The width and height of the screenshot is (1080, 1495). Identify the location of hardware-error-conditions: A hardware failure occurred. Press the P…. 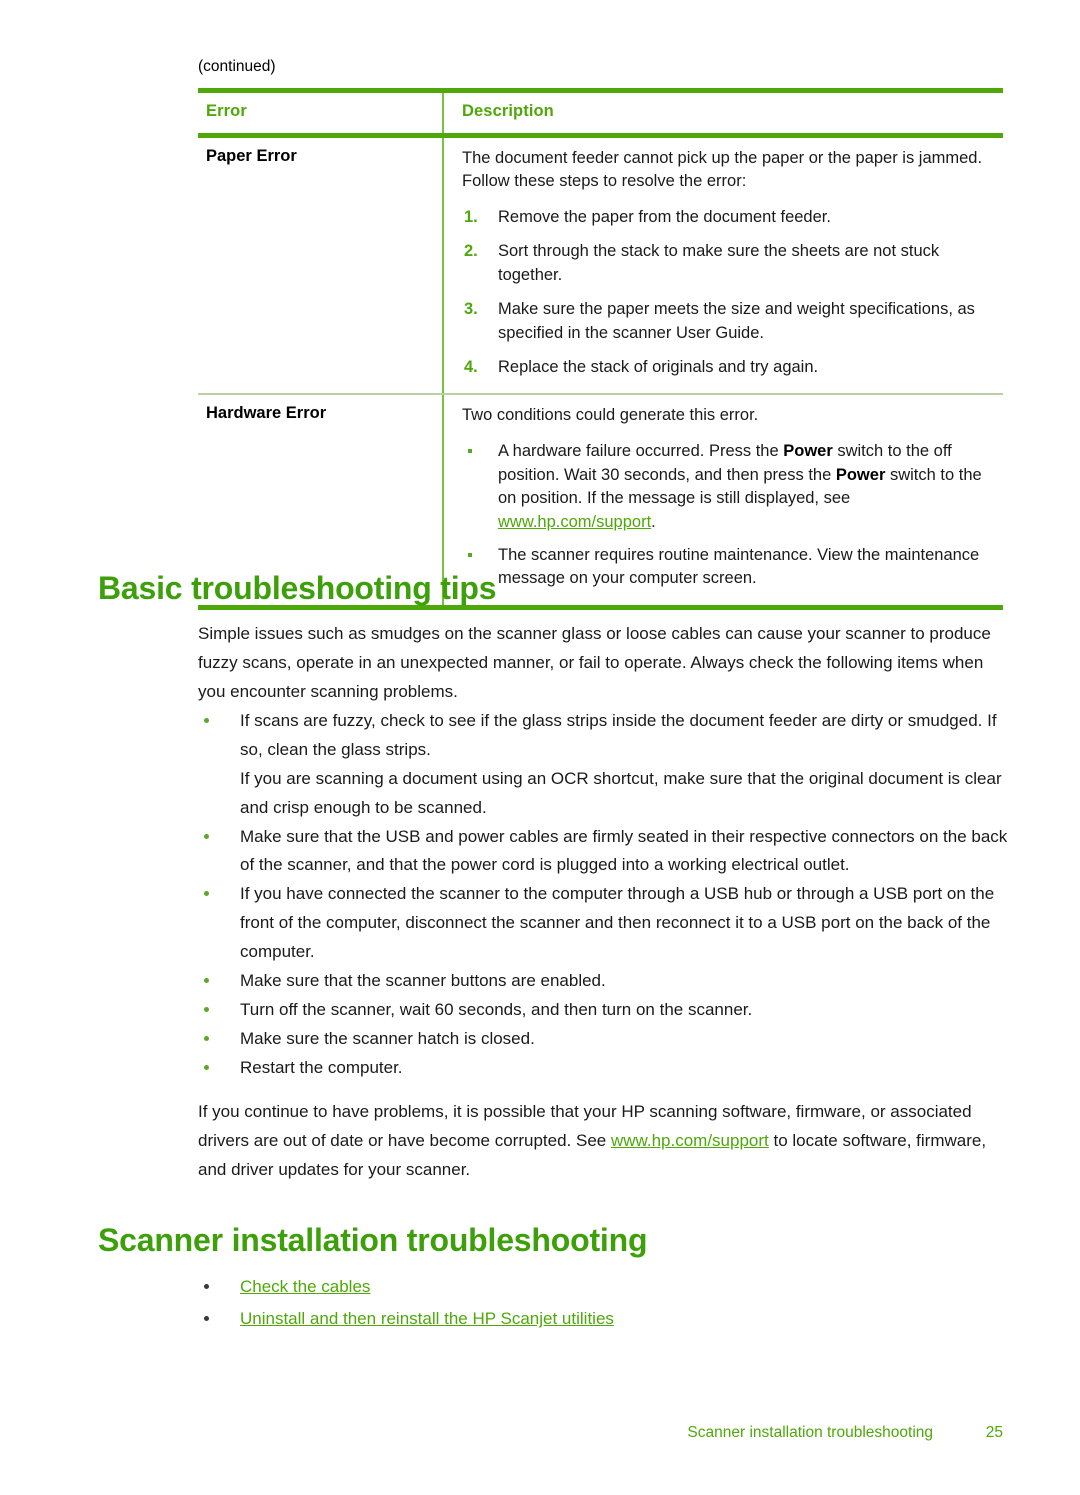
(729, 515).